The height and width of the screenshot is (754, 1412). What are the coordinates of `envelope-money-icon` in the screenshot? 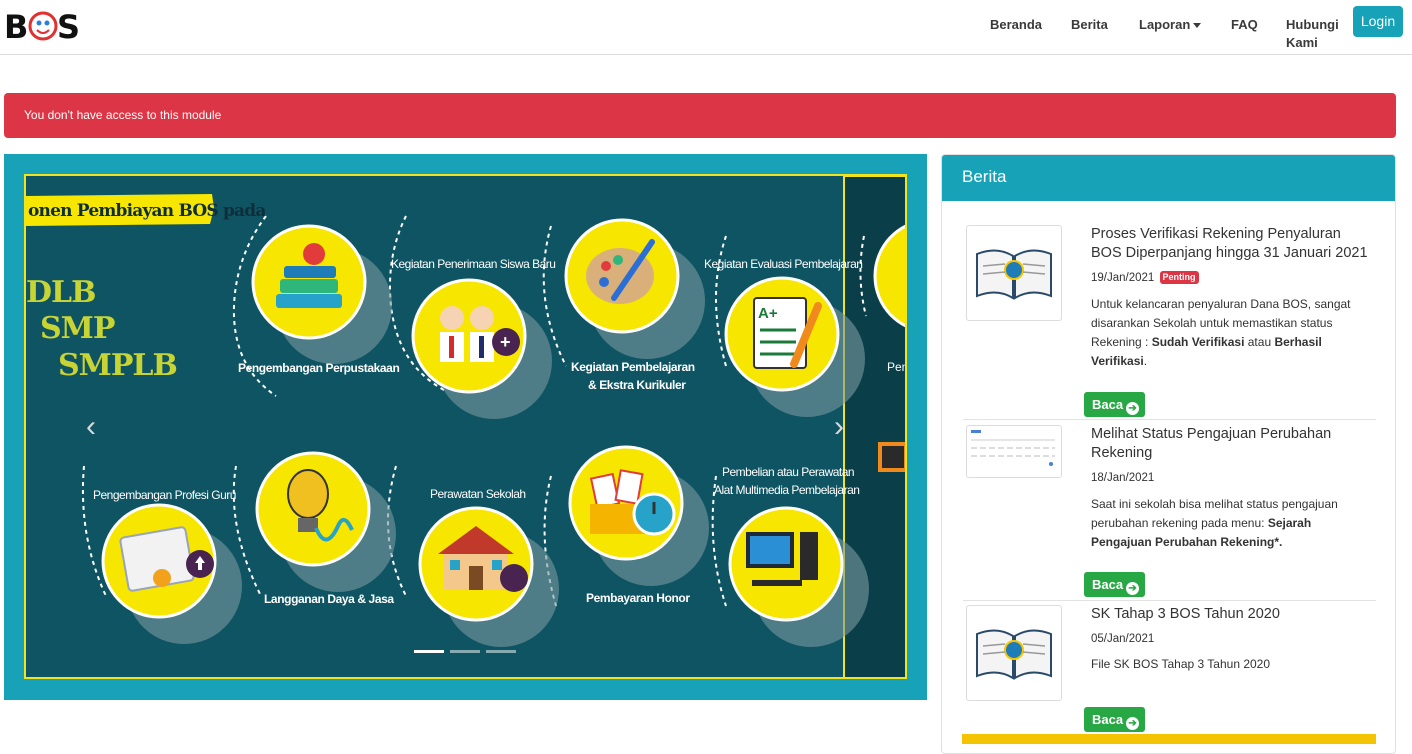 It's located at (638, 515).